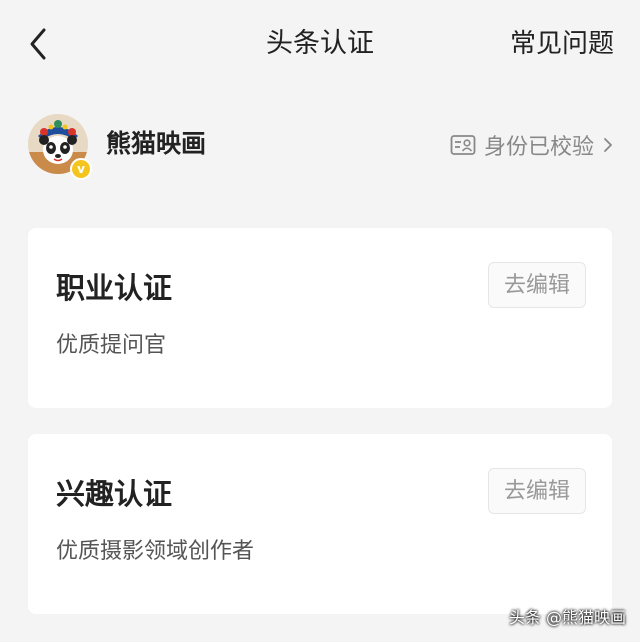  What do you see at coordinates (538, 147) in the screenshot?
I see `verify-status-text: 身份已校验` at bounding box center [538, 147].